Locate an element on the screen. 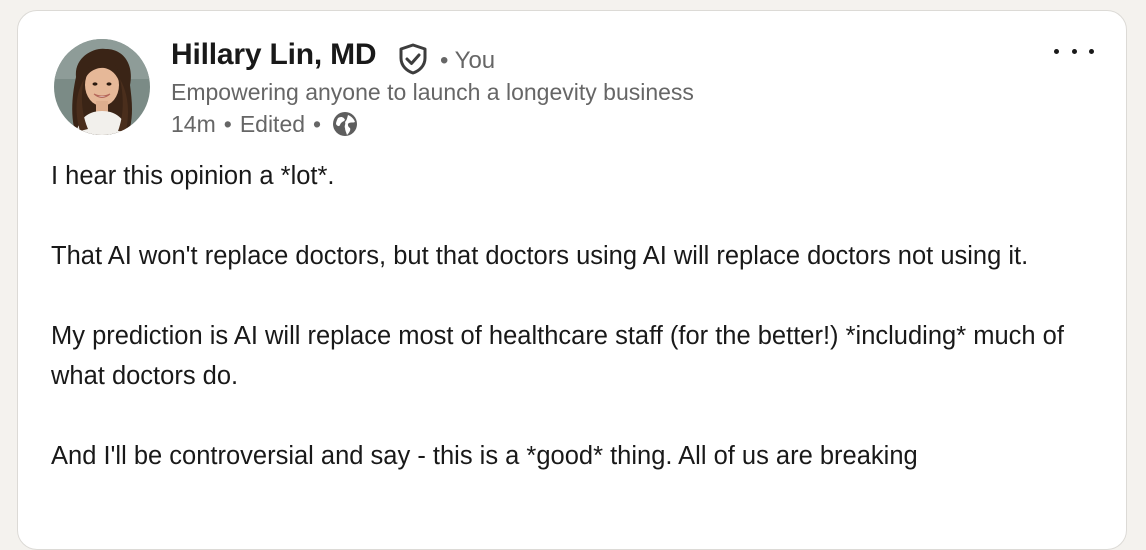 Image resolution: width=1146 pixels, height=550 pixels. author-avatar is located at coordinates (102, 87).